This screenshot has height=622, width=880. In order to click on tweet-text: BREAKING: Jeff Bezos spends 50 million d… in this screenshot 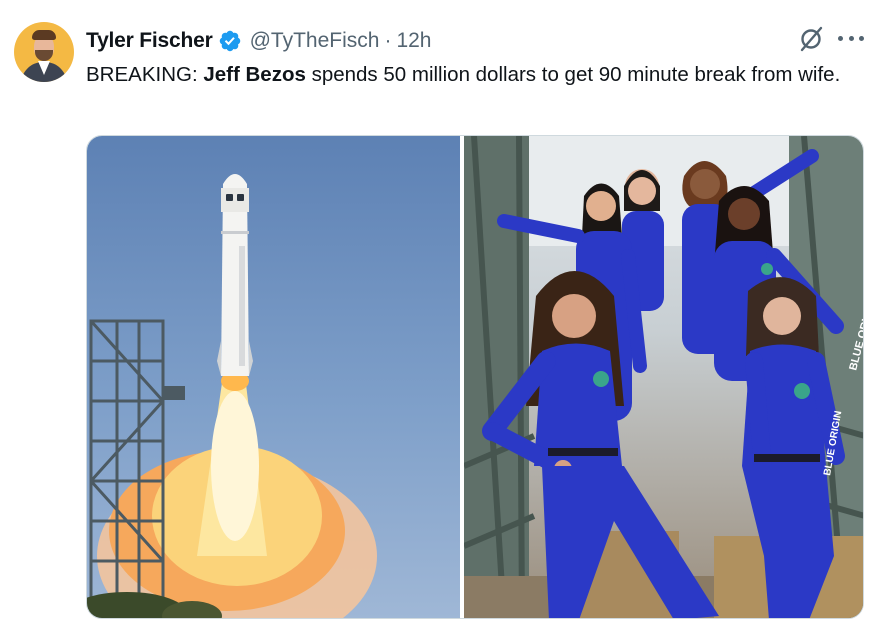, I will do `click(476, 74)`.